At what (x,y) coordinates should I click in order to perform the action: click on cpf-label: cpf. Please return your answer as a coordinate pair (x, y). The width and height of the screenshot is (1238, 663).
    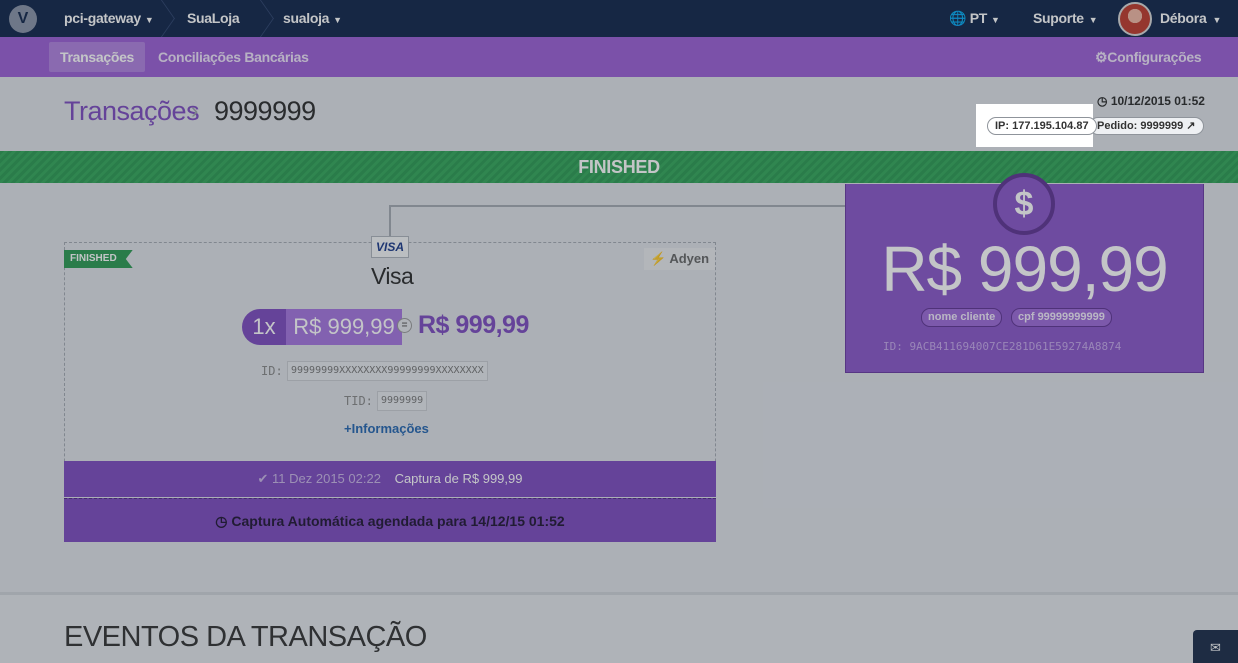
    Looking at the image, I should click on (1026, 317).